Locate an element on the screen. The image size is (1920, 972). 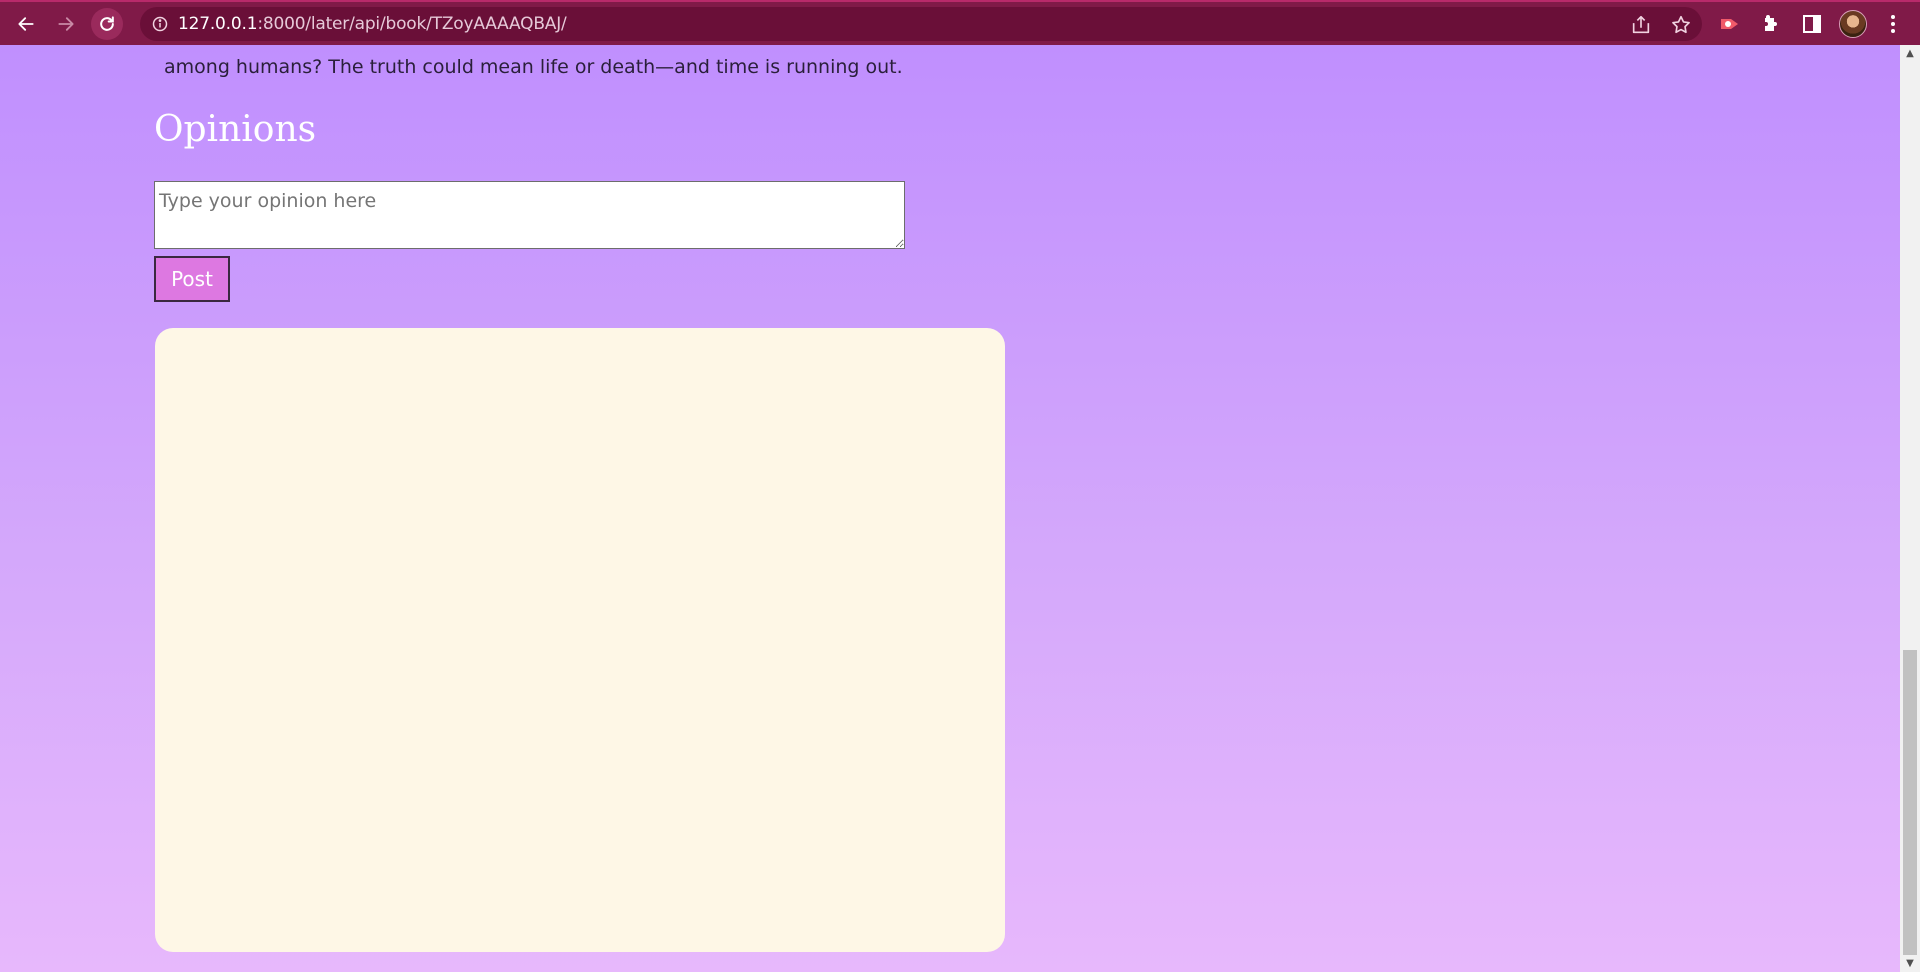
scroll-down-arrow: ▼ is located at coordinates (1910, 963).